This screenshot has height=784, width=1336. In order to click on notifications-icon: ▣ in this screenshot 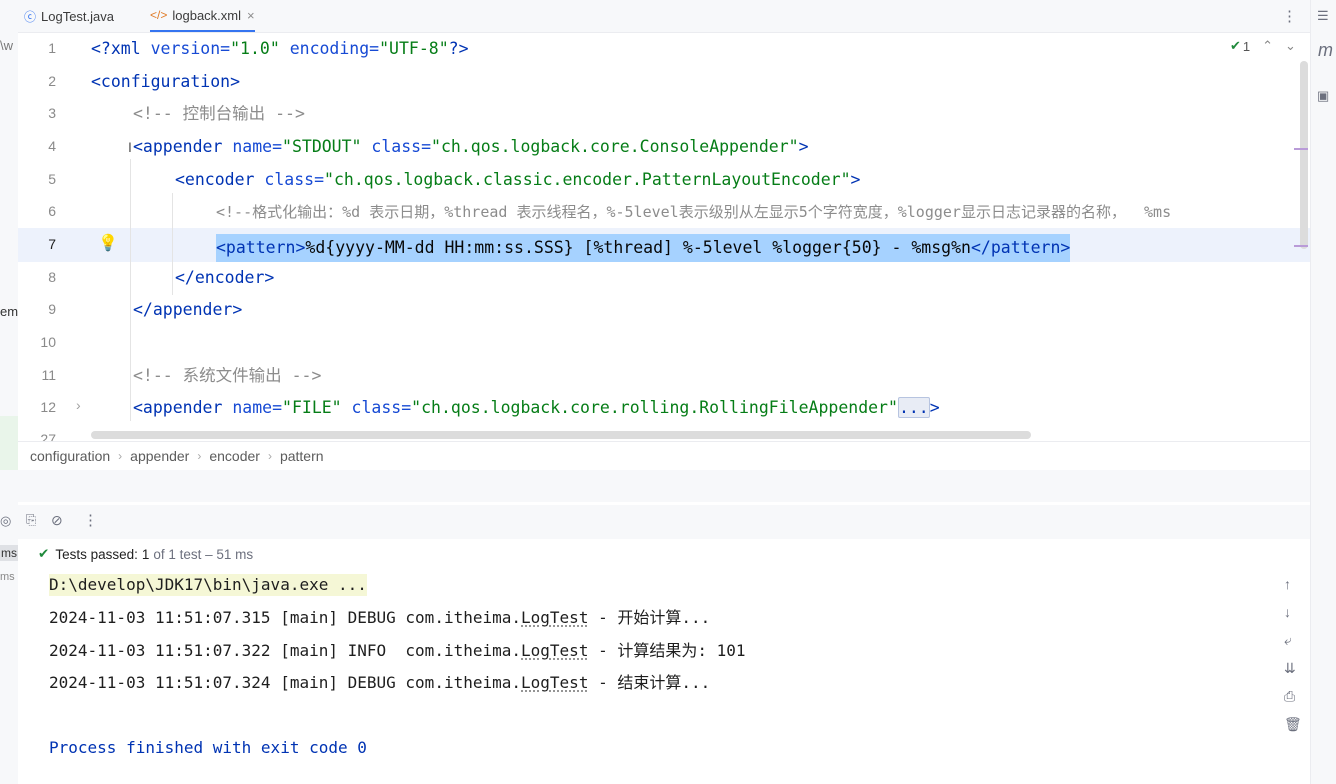, I will do `click(1323, 96)`.